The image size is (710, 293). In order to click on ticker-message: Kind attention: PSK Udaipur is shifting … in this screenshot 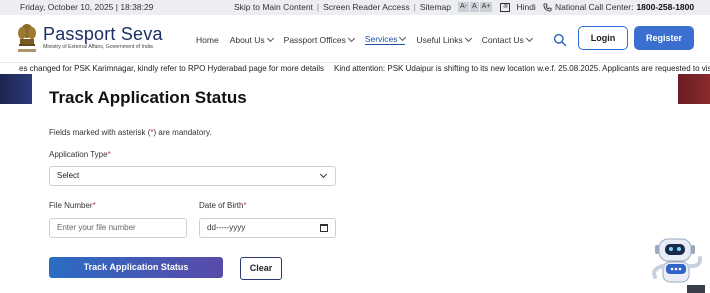, I will do `click(522, 68)`.